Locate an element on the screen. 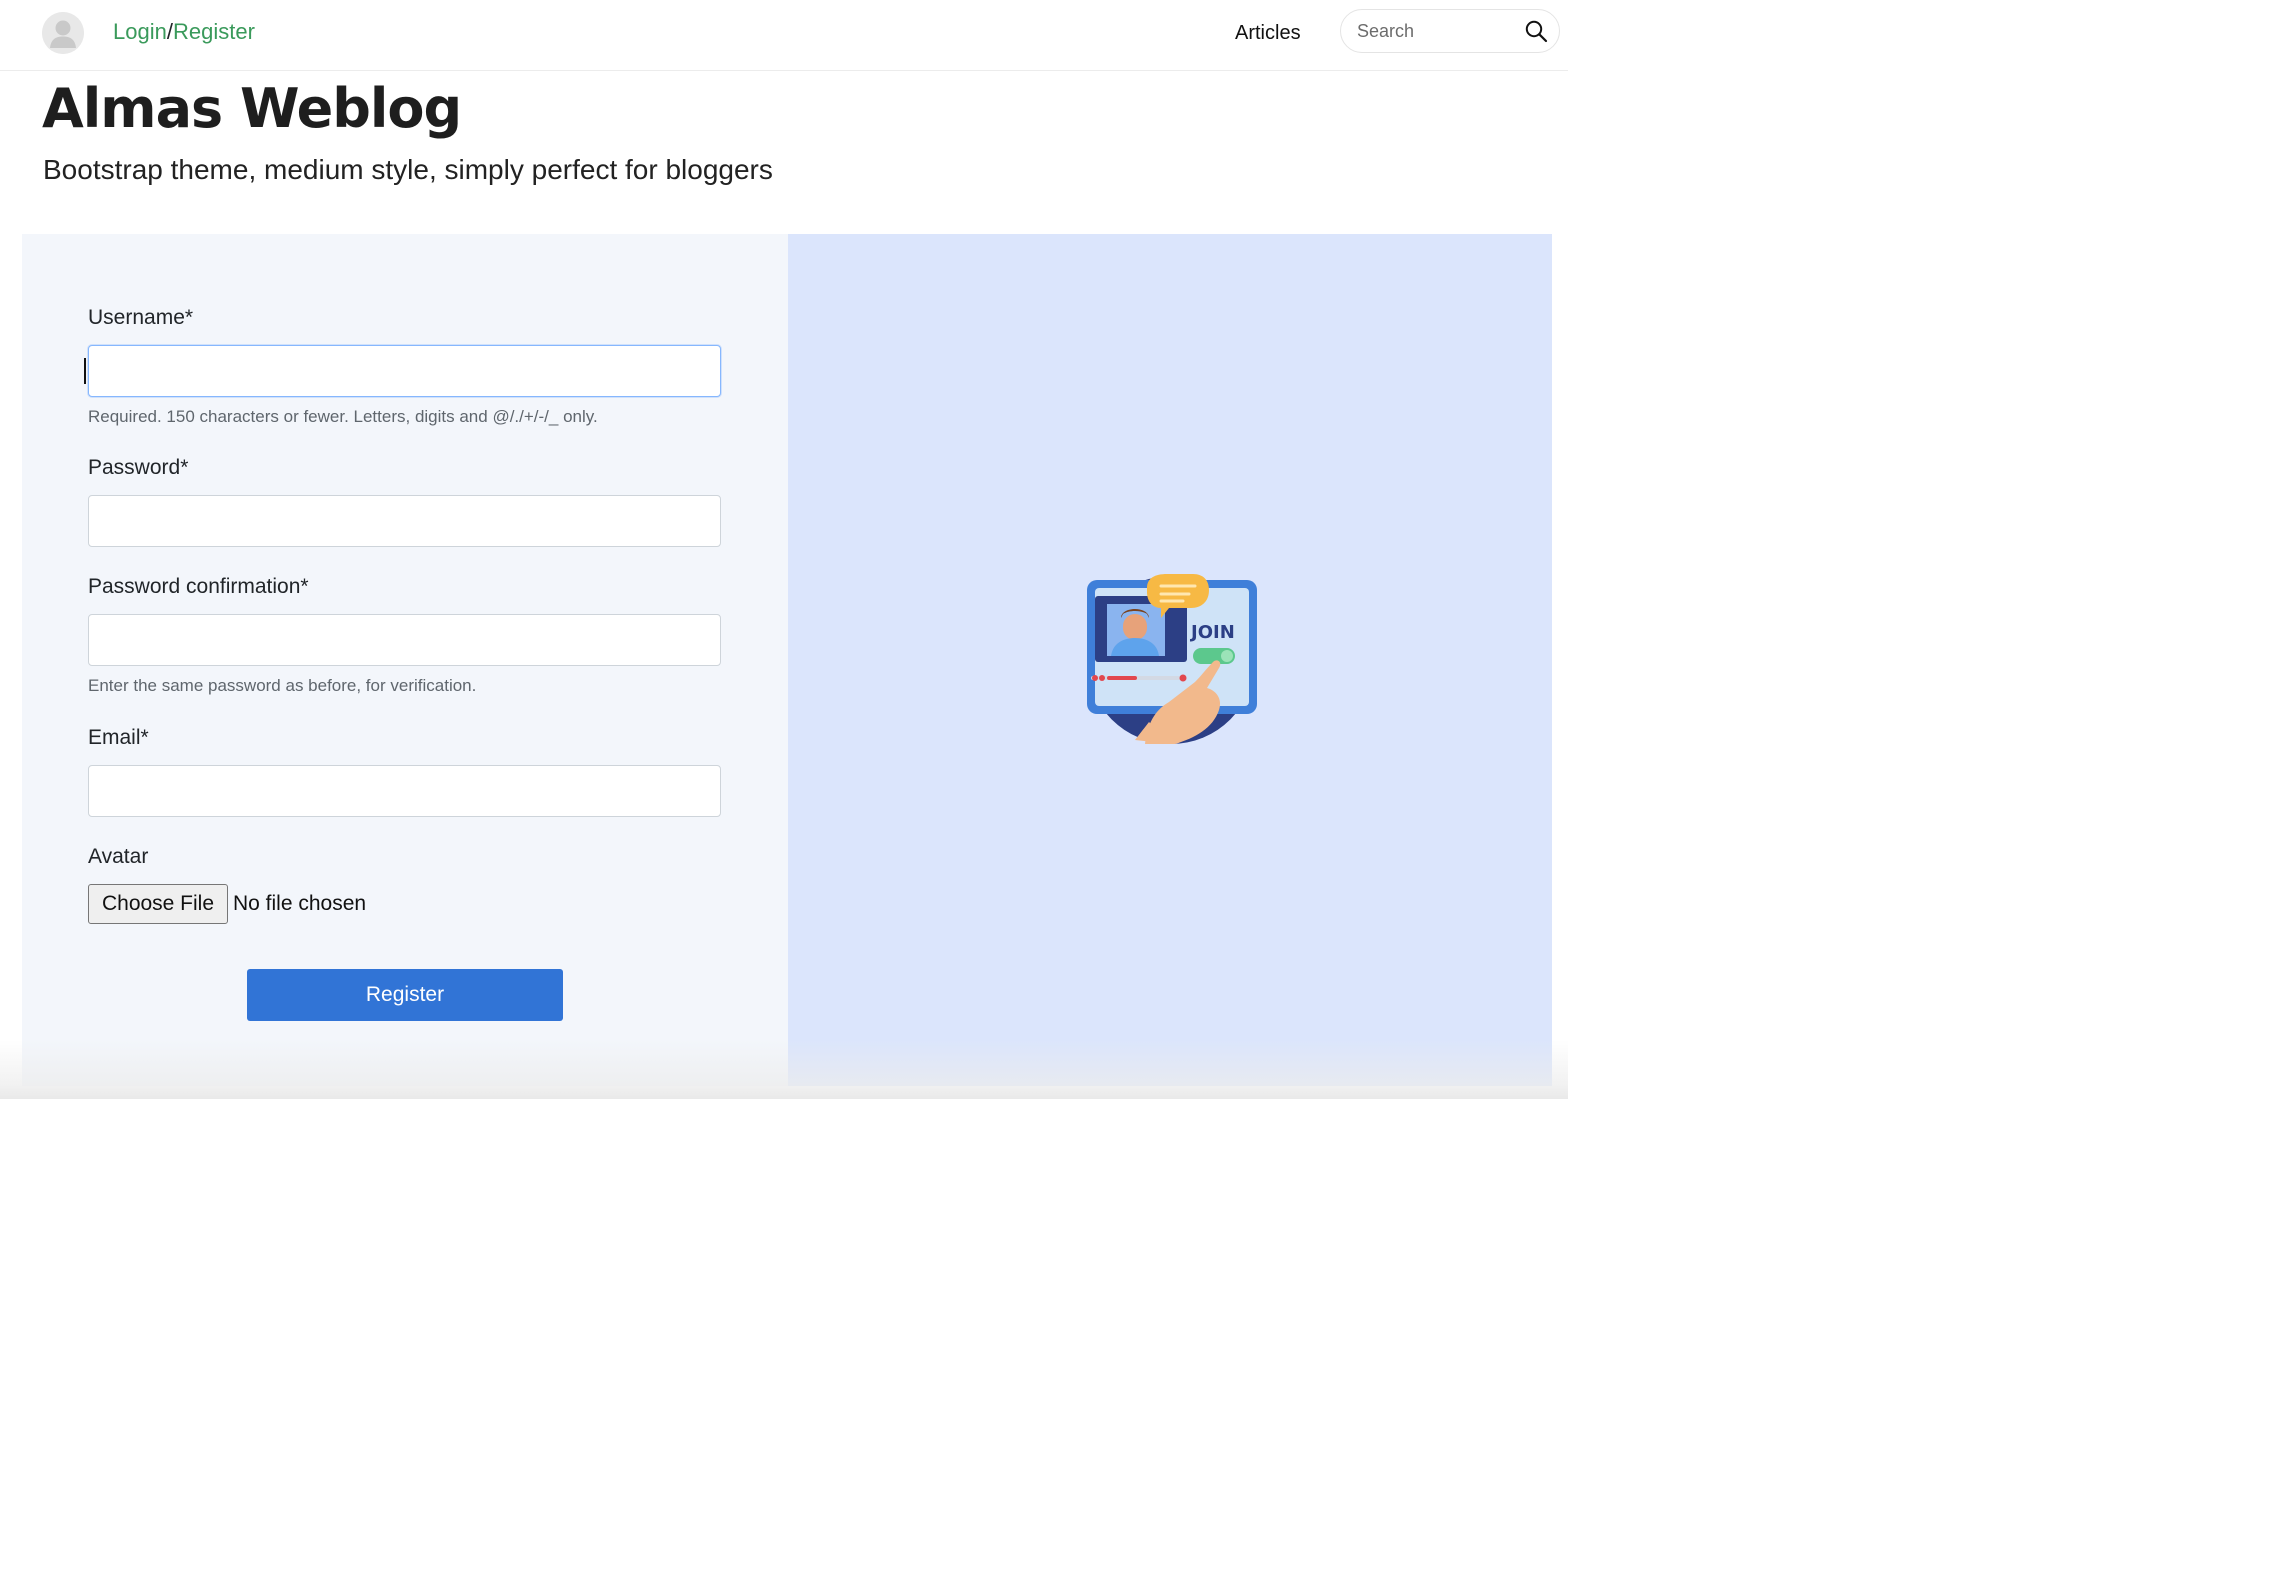 This screenshot has height=1594, width=2274. email-label: Email* is located at coordinates (118, 737).